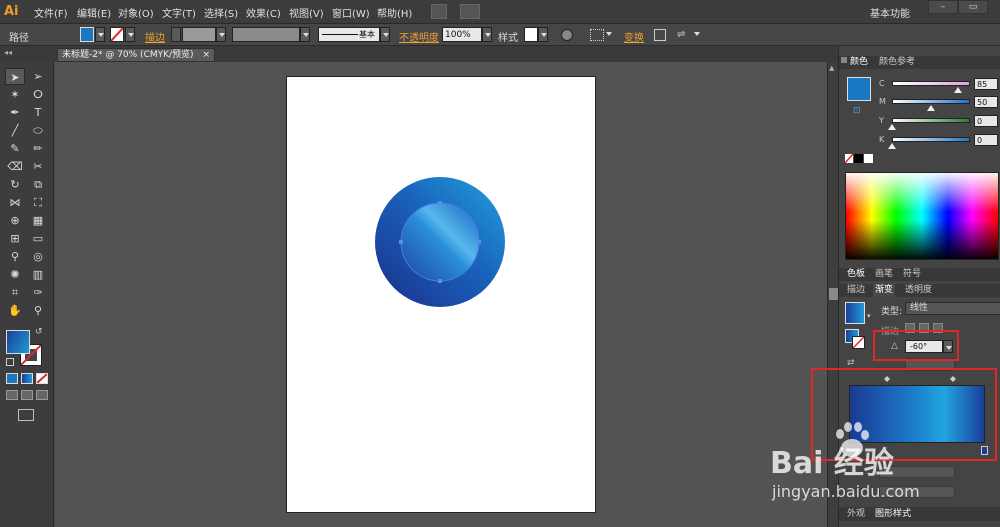  I want to click on draw-inside-icon, so click(42, 395).